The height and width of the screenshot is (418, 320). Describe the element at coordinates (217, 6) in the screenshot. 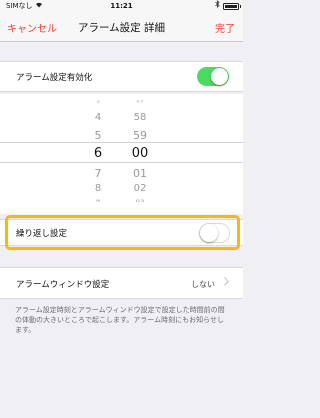

I see `bluetooth-icon` at that location.